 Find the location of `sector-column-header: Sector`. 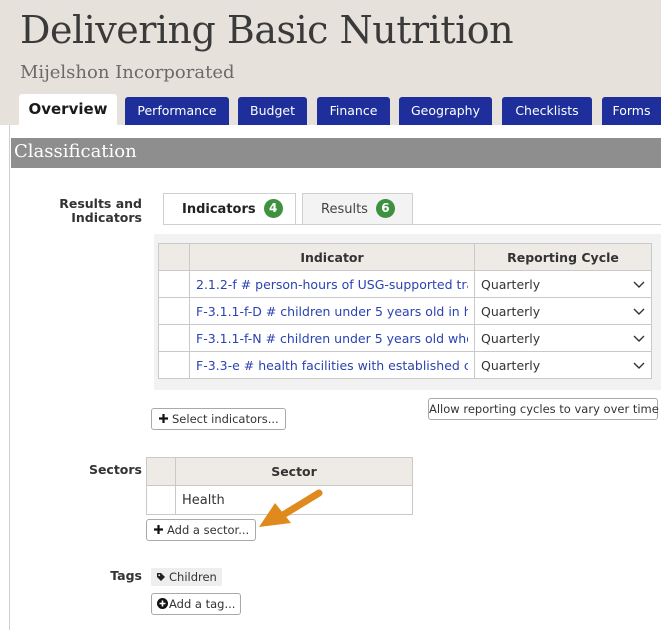

sector-column-header: Sector is located at coordinates (294, 471).